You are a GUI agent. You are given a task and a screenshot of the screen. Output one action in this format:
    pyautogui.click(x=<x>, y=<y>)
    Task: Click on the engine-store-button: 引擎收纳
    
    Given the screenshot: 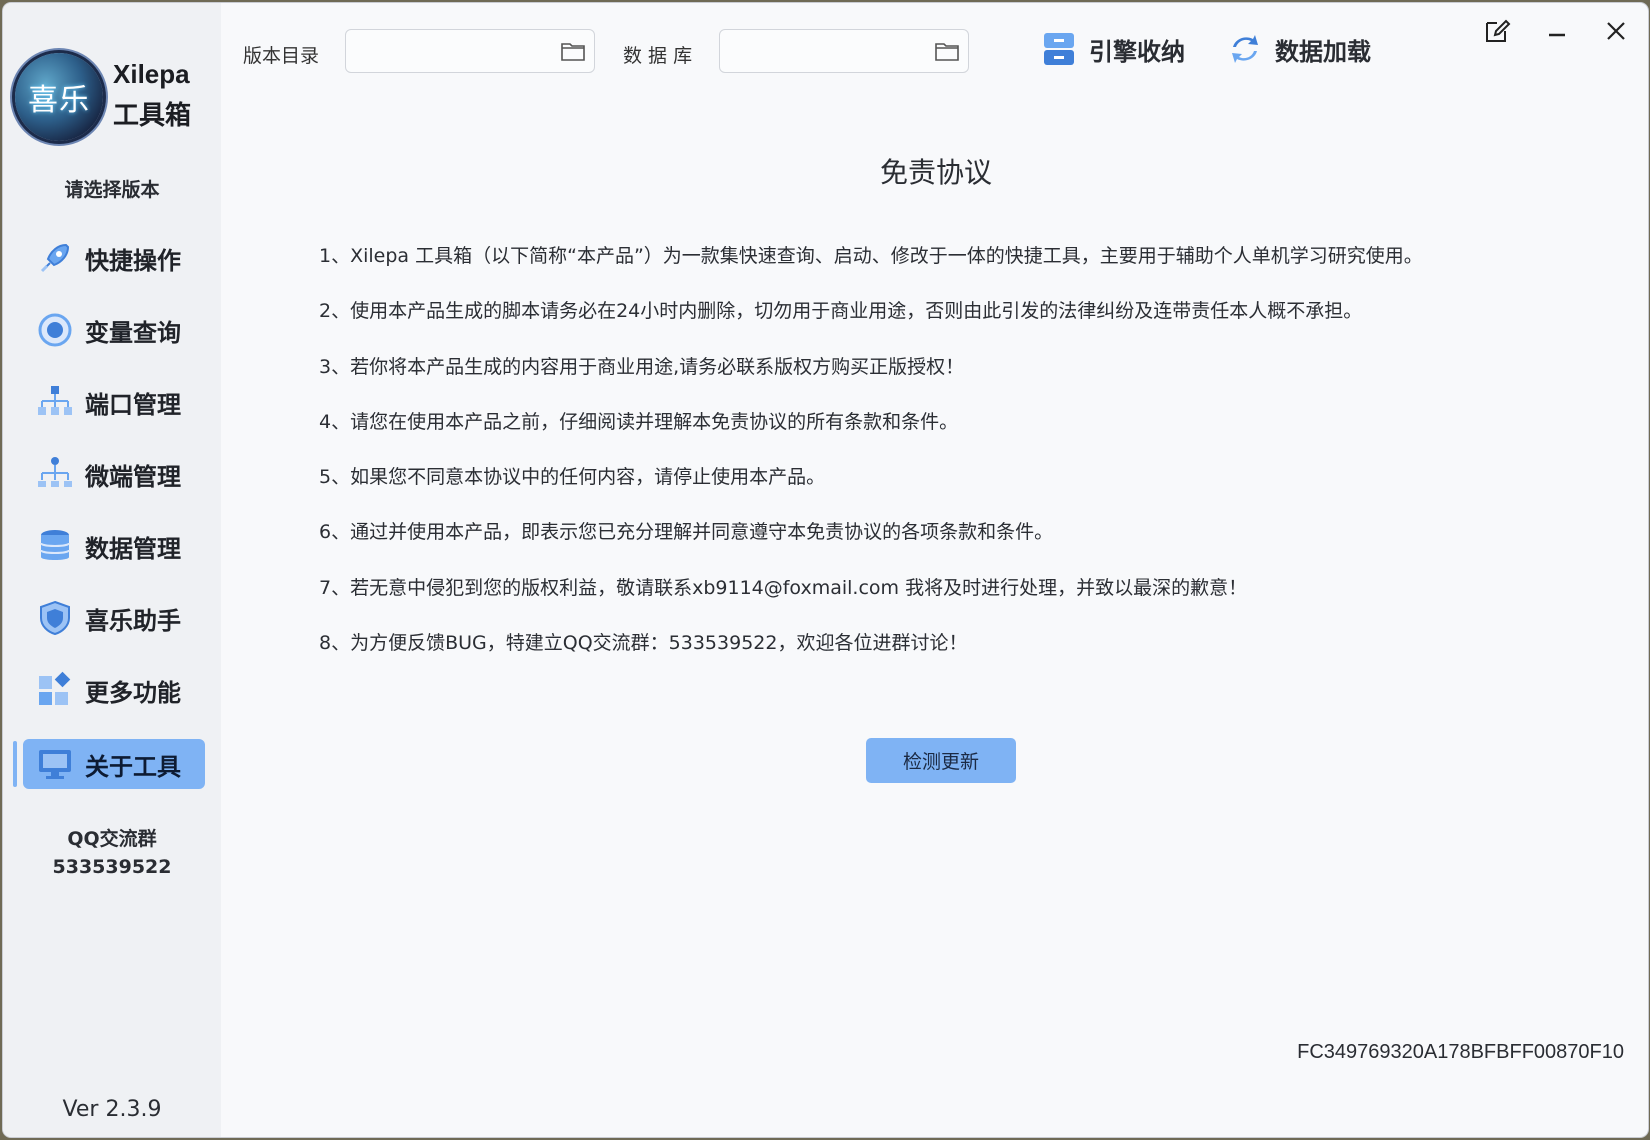 What is the action you would take?
    pyautogui.click(x=1112, y=49)
    